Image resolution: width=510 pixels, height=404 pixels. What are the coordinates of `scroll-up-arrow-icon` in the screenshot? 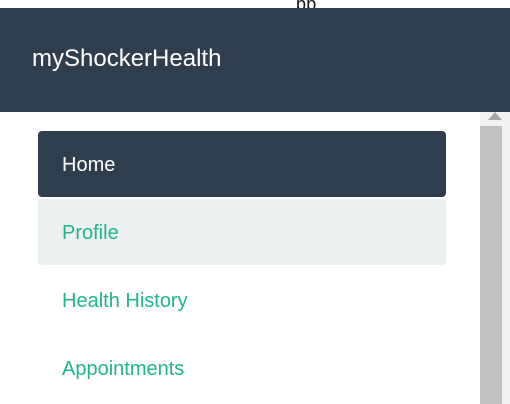 It's located at (495, 116).